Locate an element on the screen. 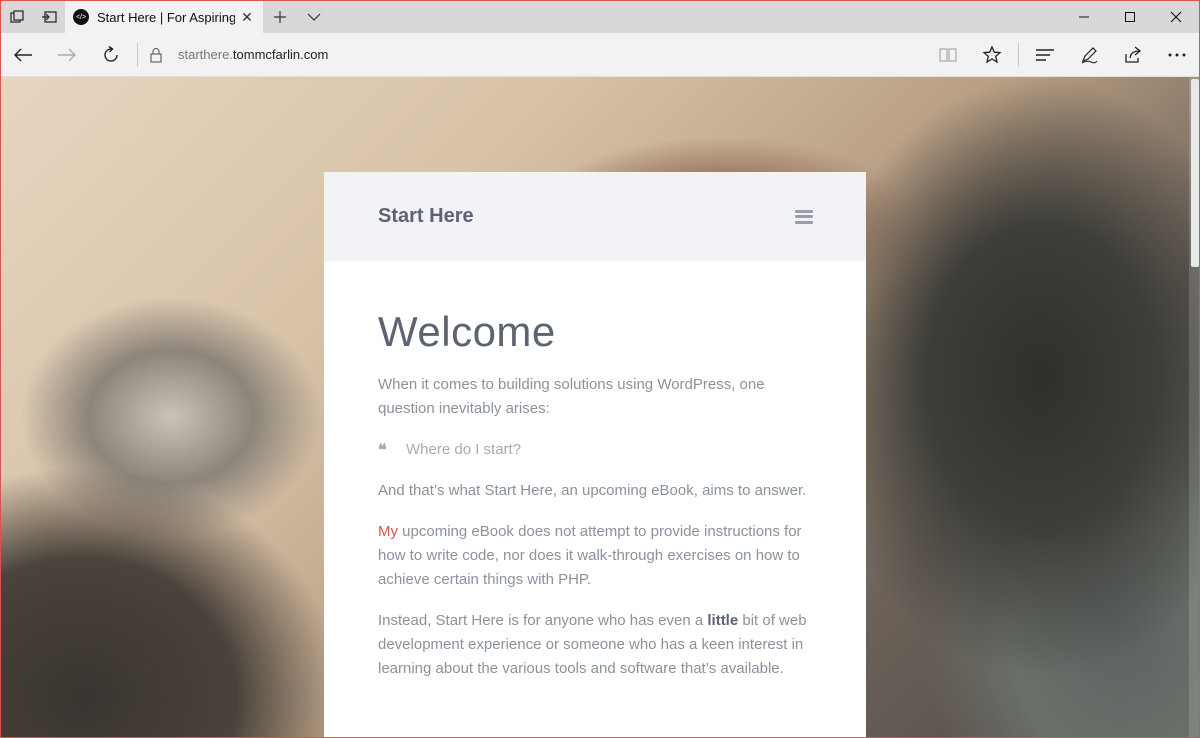 The width and height of the screenshot is (1200, 738). forward-arrow-icon is located at coordinates (67, 55).